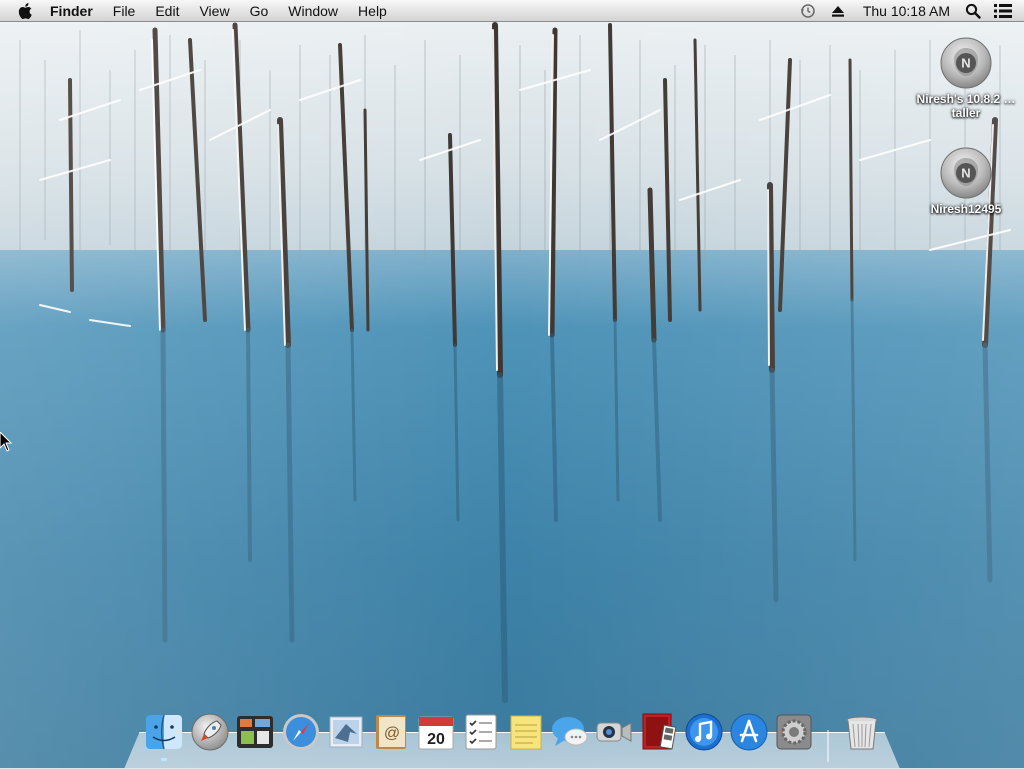 This screenshot has width=1024, height=769. Describe the element at coordinates (966, 106) in the screenshot. I see `desktop-icon-label: Niresh's 10.8.2 …taller` at that location.